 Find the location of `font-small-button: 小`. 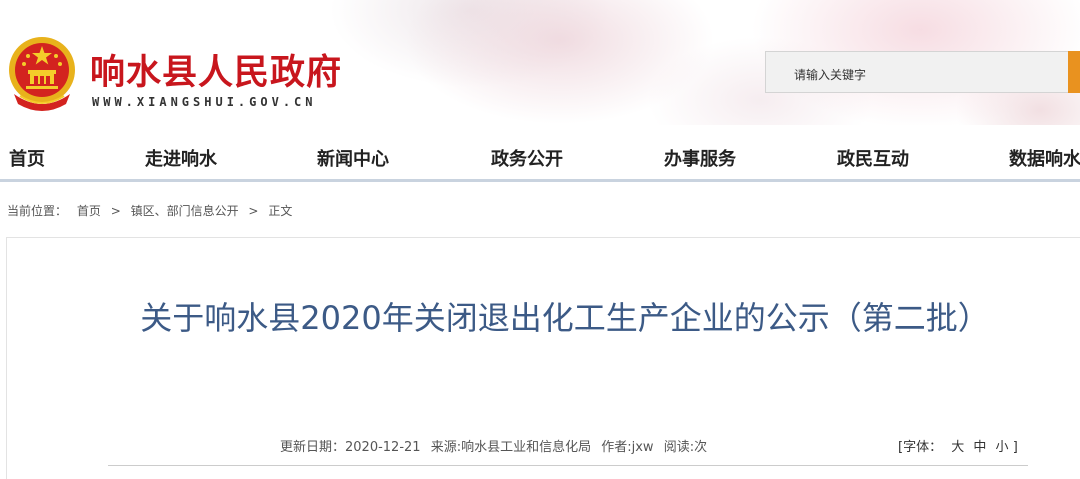

font-small-button: 小 is located at coordinates (1002, 447).